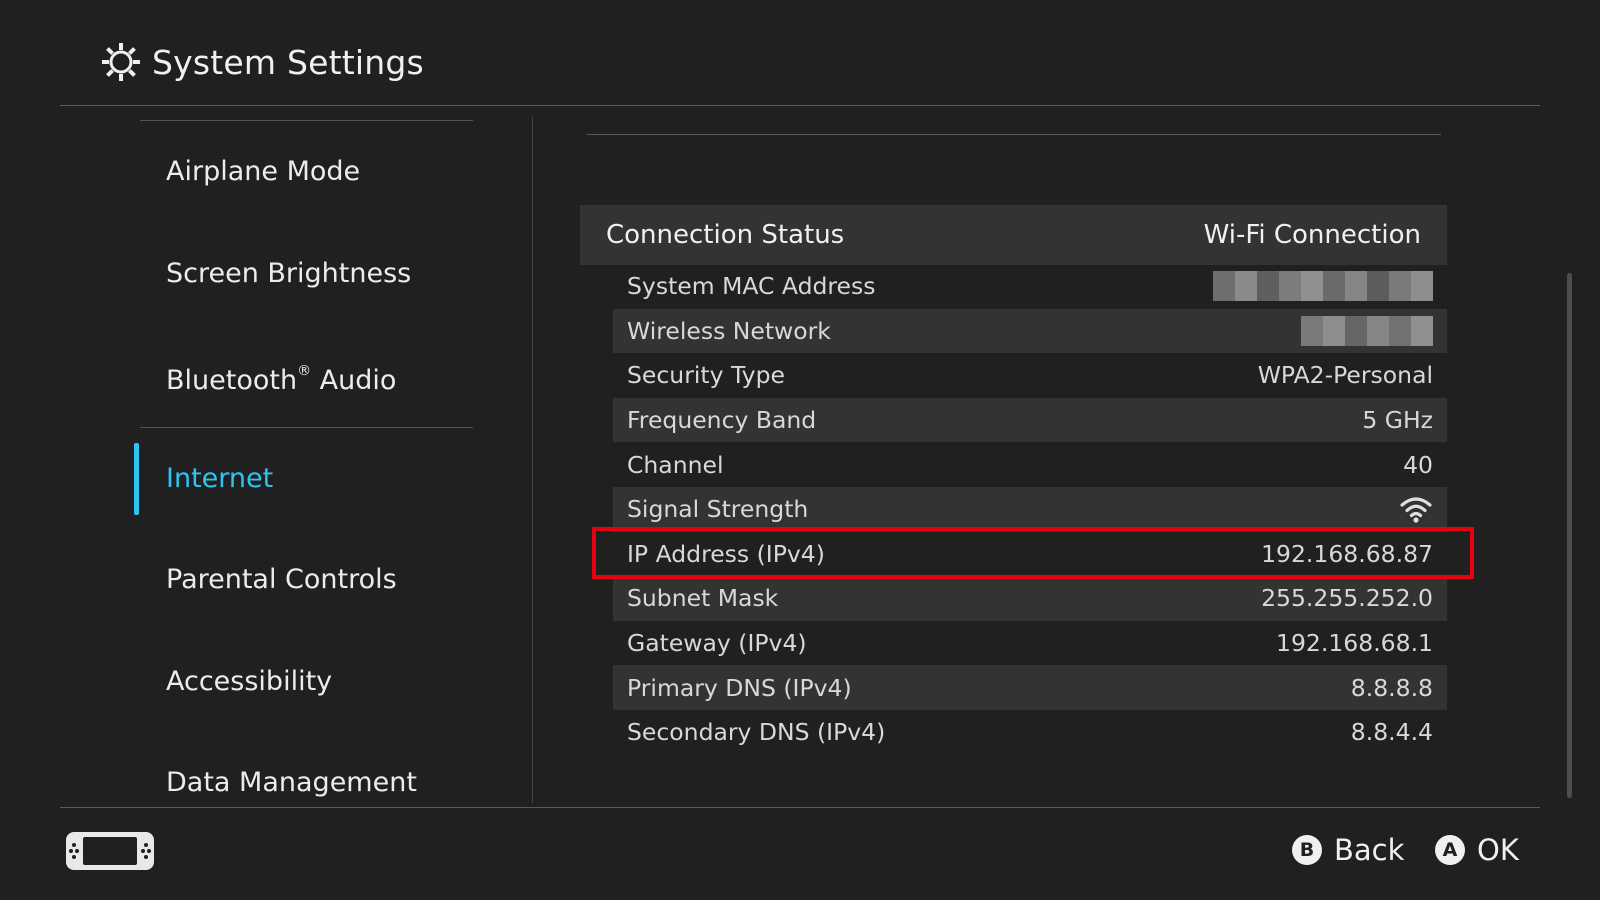 This screenshot has width=1600, height=900. I want to click on ok-button: A OK, so click(1477, 850).